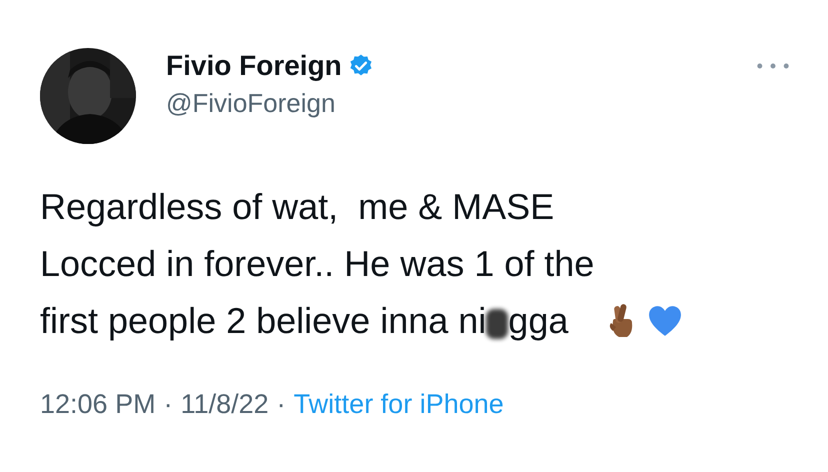  Describe the element at coordinates (270, 103) in the screenshot. I see `author-handle: @FivioForeign` at that location.